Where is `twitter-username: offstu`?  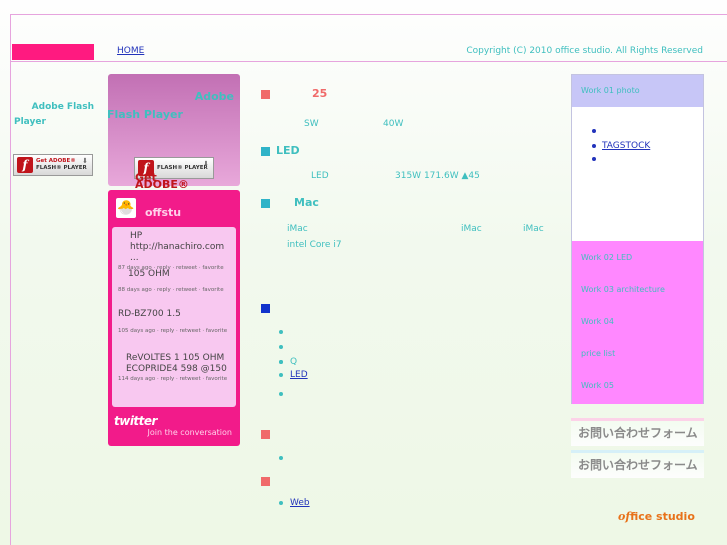
twitter-username: offstu is located at coordinates (163, 212).